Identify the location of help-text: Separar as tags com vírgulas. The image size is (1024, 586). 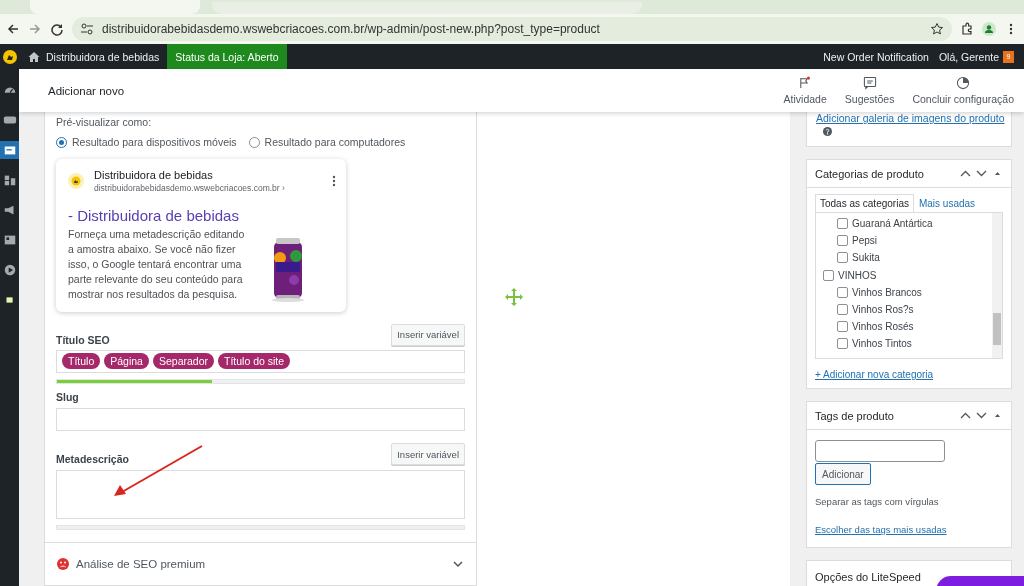
(877, 501).